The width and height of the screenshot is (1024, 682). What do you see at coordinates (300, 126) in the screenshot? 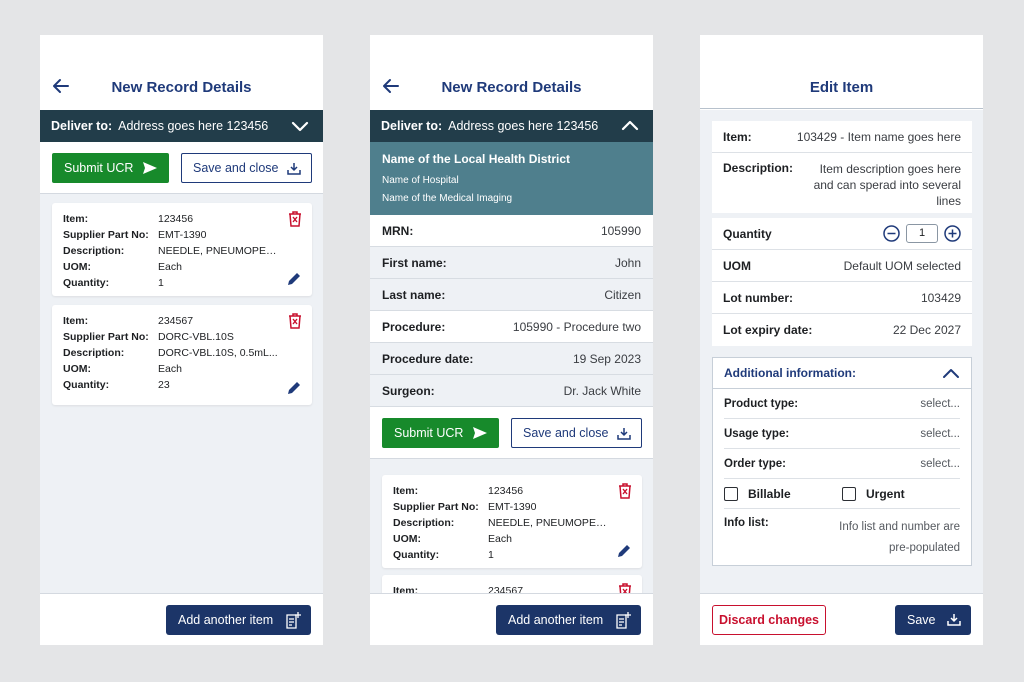
I see `chevron-down-icon` at bounding box center [300, 126].